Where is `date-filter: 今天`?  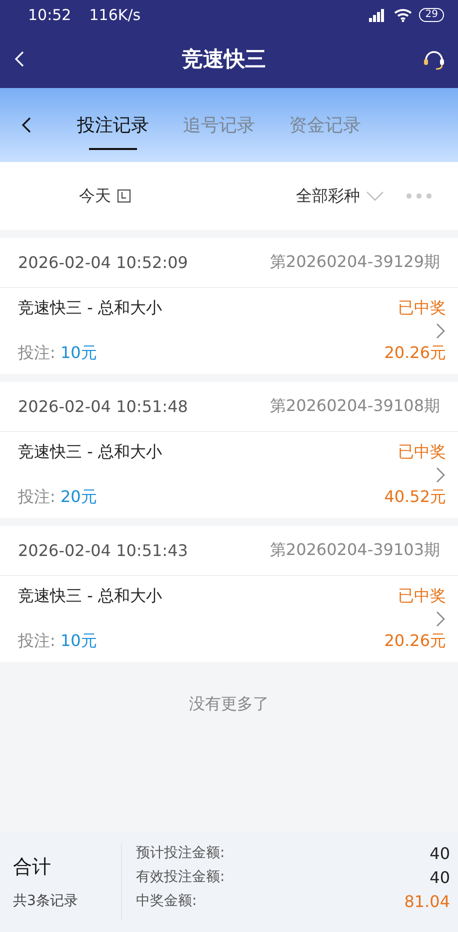
date-filter: 今天 is located at coordinates (95, 196).